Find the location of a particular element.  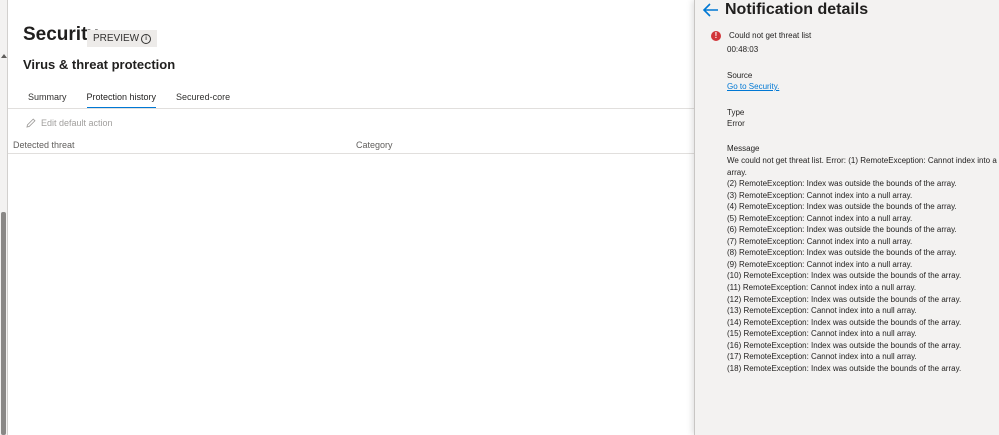

preview-badge-label: PREVIEW is located at coordinates (116, 38).